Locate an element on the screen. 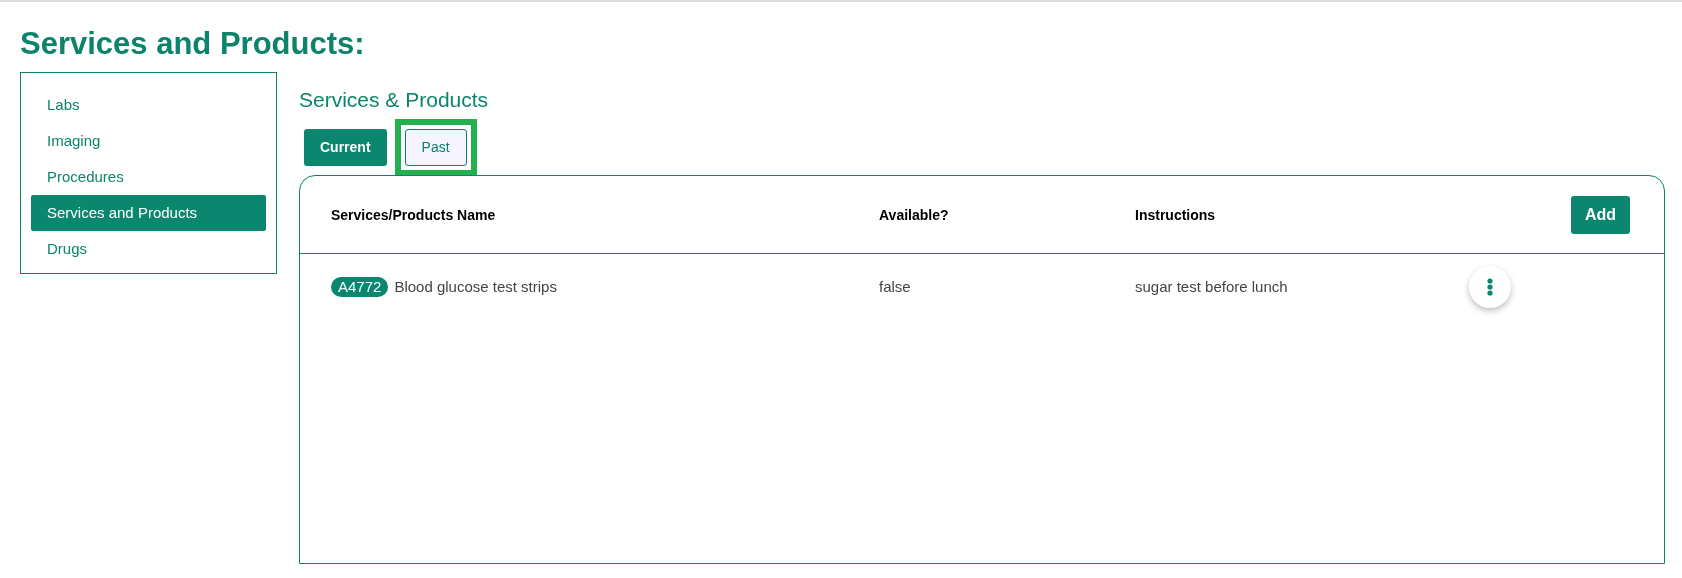  sidebar-item: Services and Products is located at coordinates (148, 213).